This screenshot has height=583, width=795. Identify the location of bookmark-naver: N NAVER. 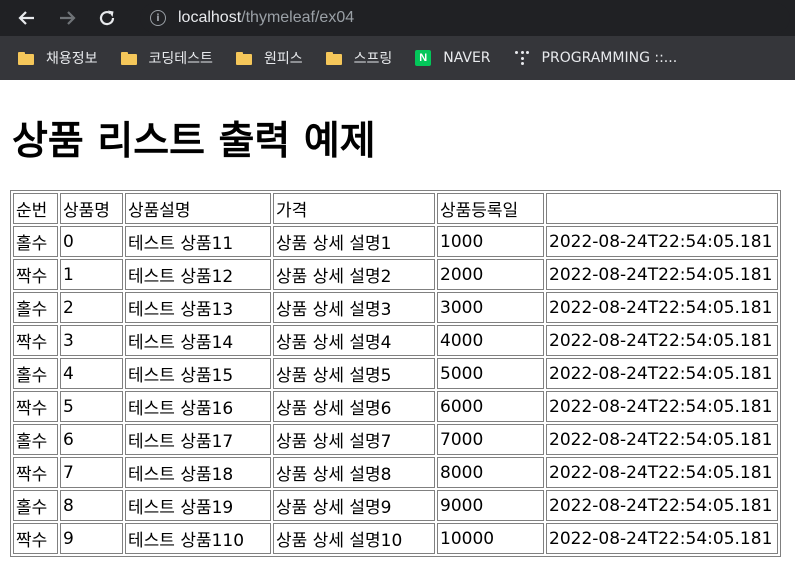
(453, 58).